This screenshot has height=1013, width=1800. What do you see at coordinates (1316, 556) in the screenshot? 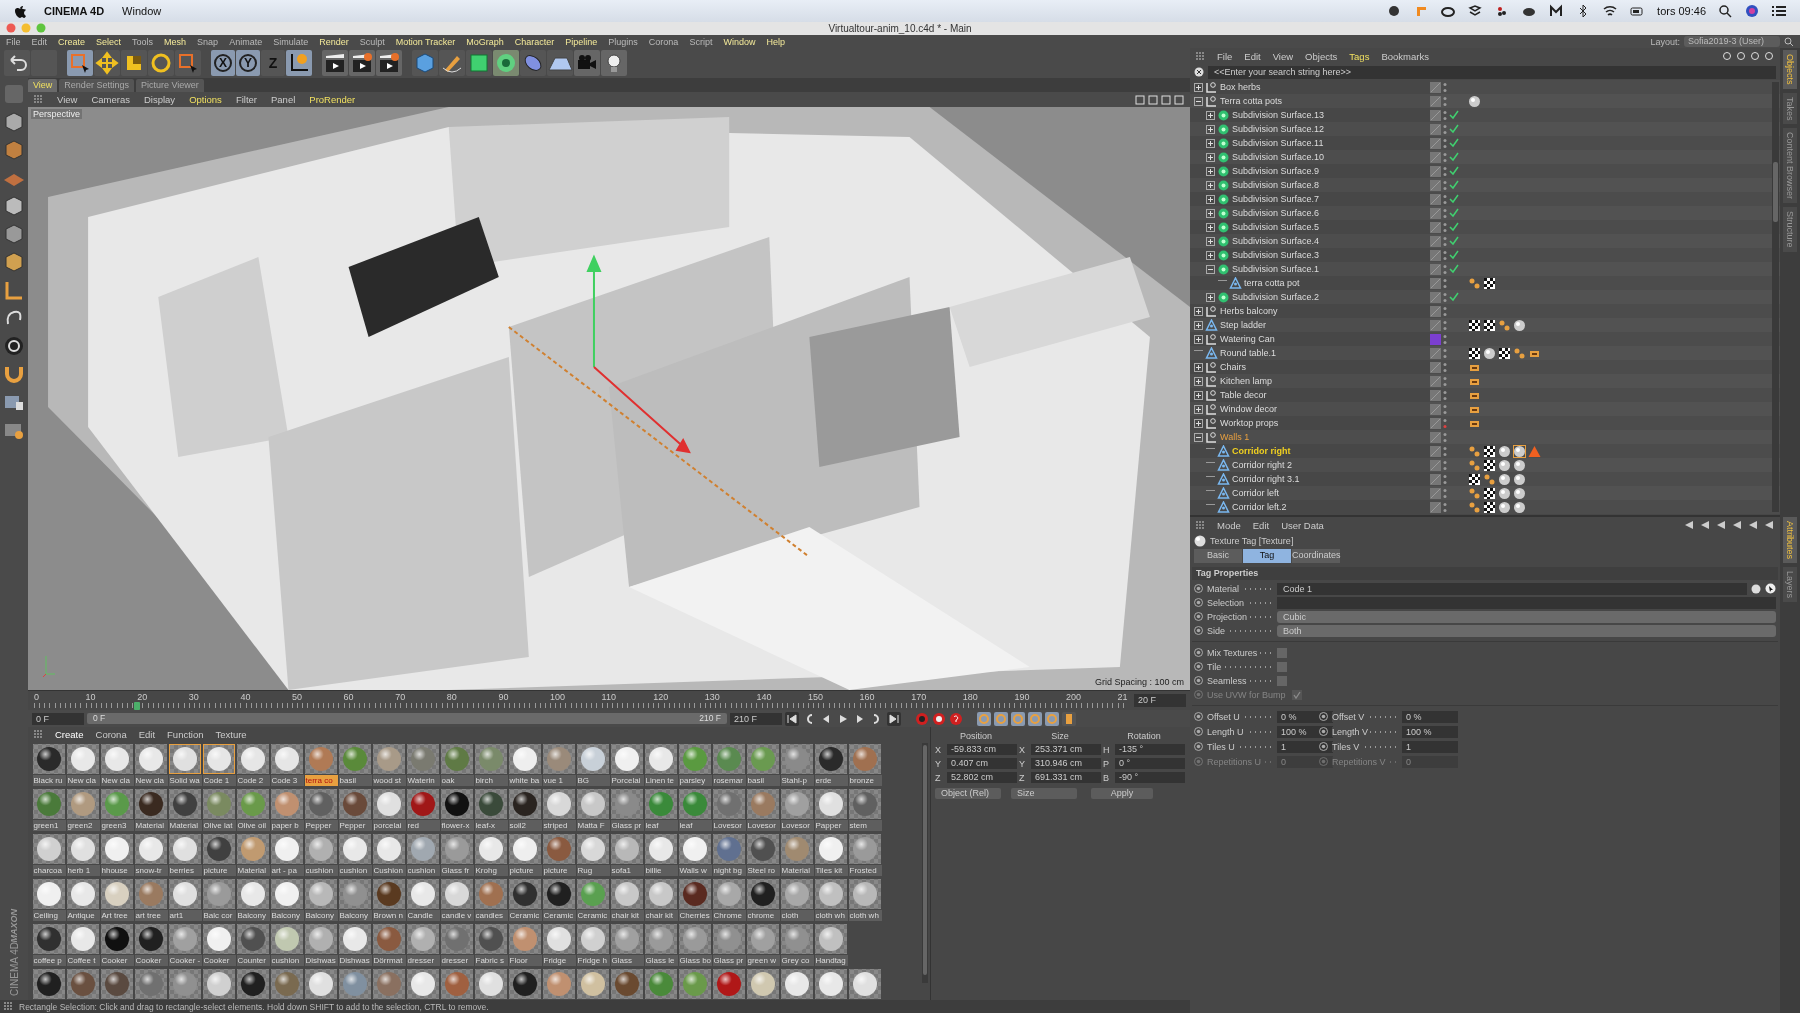
I see `attribute-tab: Coordinates` at bounding box center [1316, 556].